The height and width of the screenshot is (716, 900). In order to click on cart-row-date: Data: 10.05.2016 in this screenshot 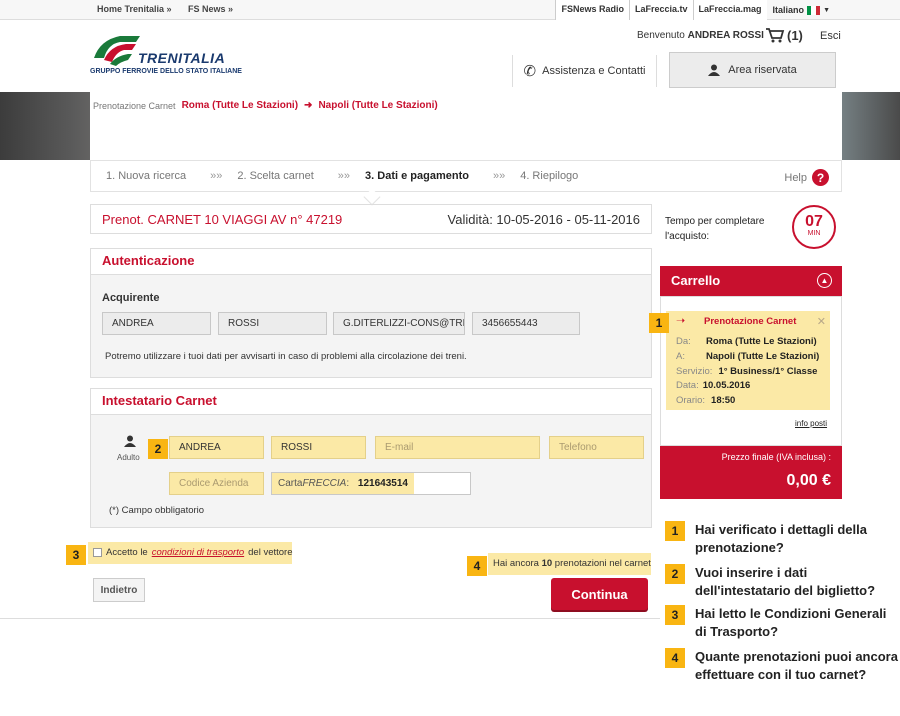, I will do `click(713, 385)`.